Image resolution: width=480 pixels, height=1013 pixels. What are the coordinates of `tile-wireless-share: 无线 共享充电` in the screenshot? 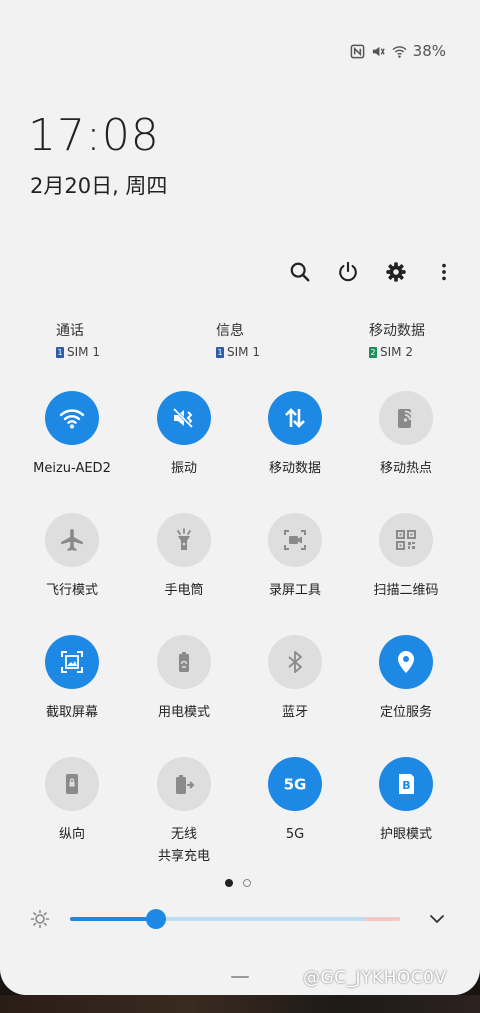 It's located at (184, 812).